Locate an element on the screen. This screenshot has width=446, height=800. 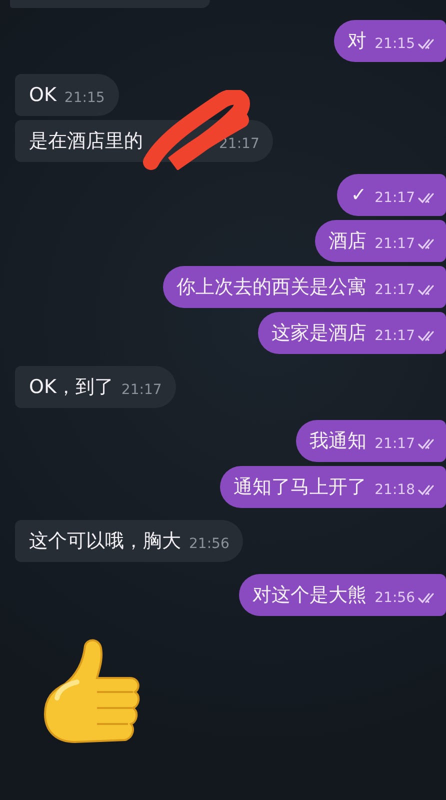
message-text: OK is located at coordinates (42, 95).